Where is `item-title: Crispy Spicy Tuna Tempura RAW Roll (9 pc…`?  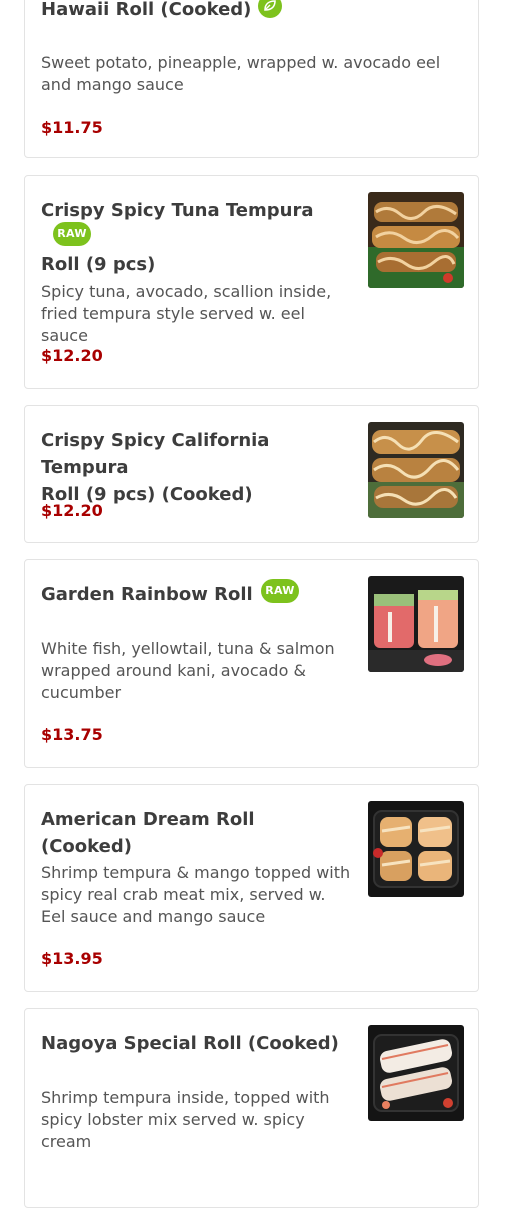 item-title: Crispy Spicy Tuna Tempura RAW Roll (9 pc… is located at coordinates (191, 237).